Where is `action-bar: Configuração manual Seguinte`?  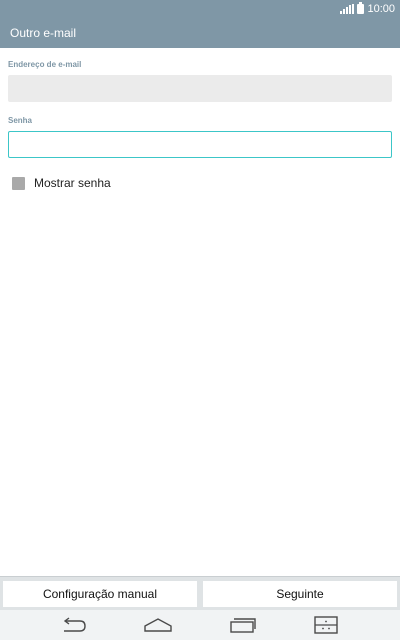 action-bar: Configuração manual Seguinte is located at coordinates (200, 593).